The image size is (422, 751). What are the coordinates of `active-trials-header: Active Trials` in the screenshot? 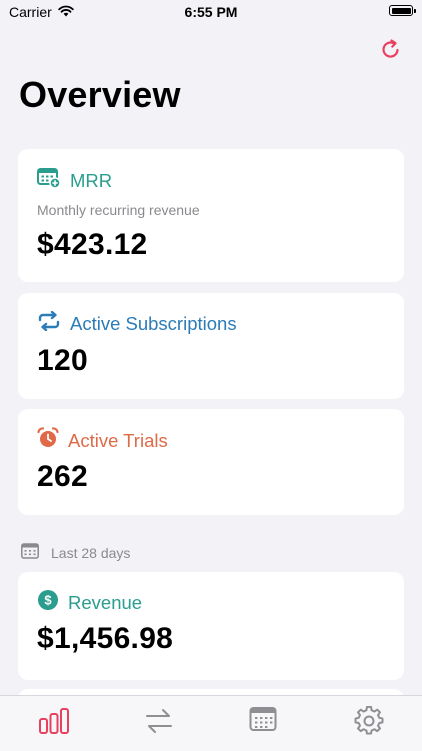 It's located at (102, 440).